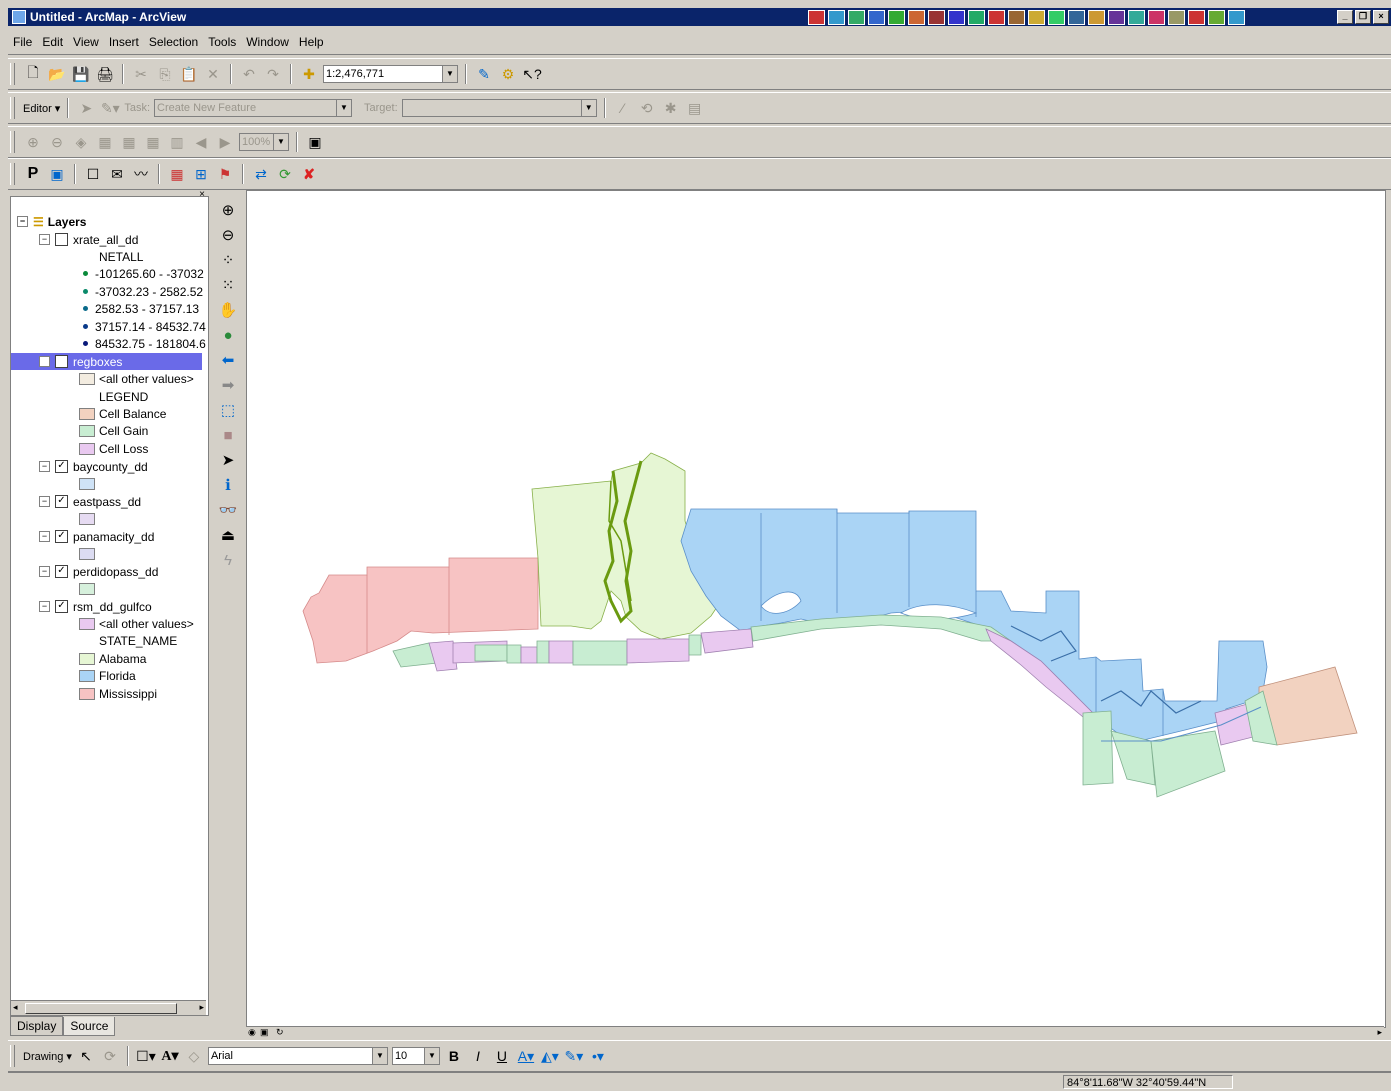 This screenshot has height=1091, width=1391. Describe the element at coordinates (86, 108) in the screenshot. I see `edit-tool-arrow-icon: ➤` at that location.